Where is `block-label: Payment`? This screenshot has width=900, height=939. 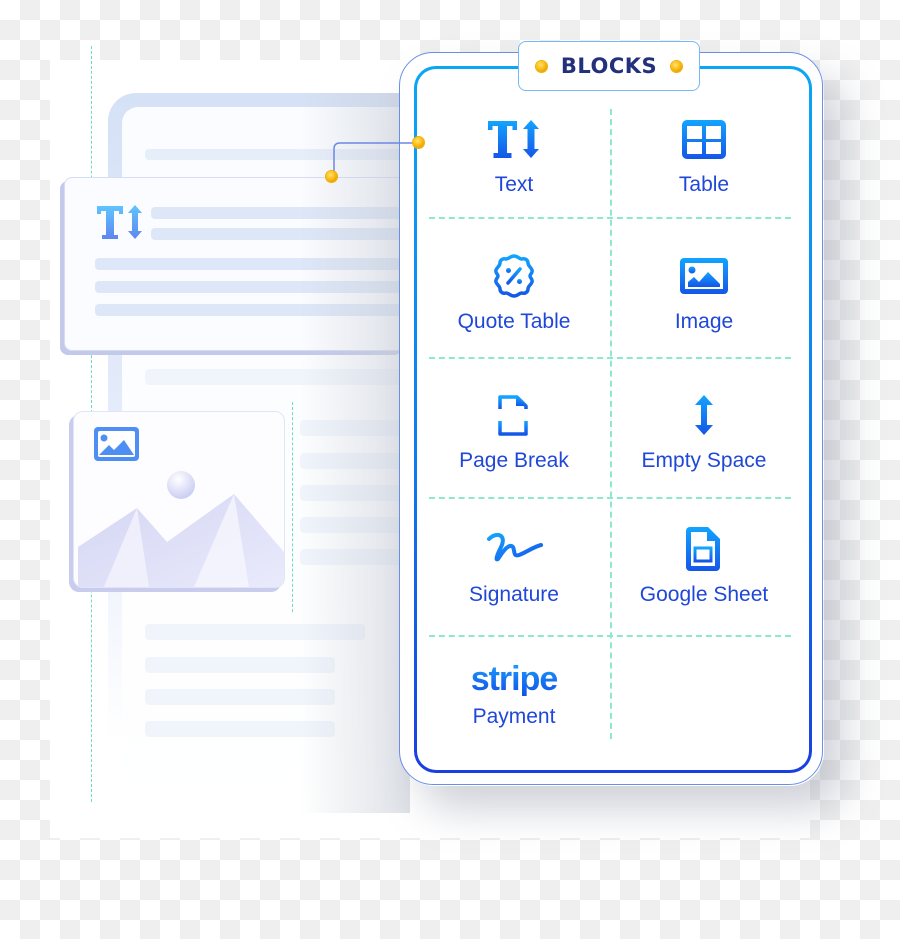 block-label: Payment is located at coordinates (514, 716).